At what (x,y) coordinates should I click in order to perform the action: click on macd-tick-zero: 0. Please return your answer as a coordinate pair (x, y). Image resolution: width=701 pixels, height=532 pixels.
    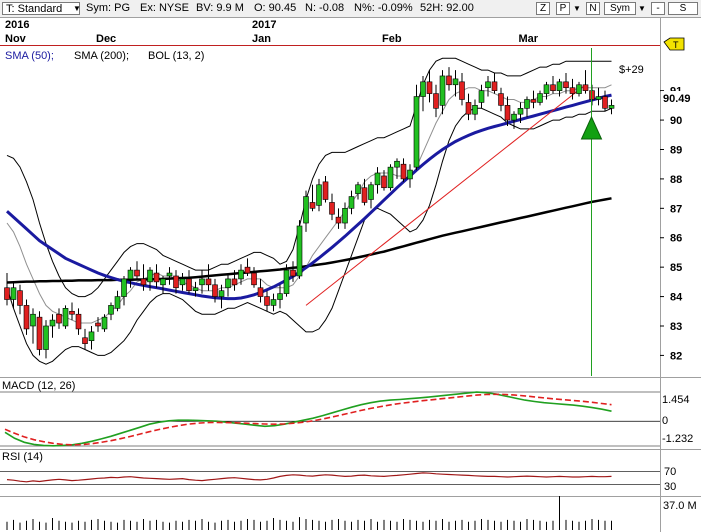
    Looking at the image, I should click on (665, 421).